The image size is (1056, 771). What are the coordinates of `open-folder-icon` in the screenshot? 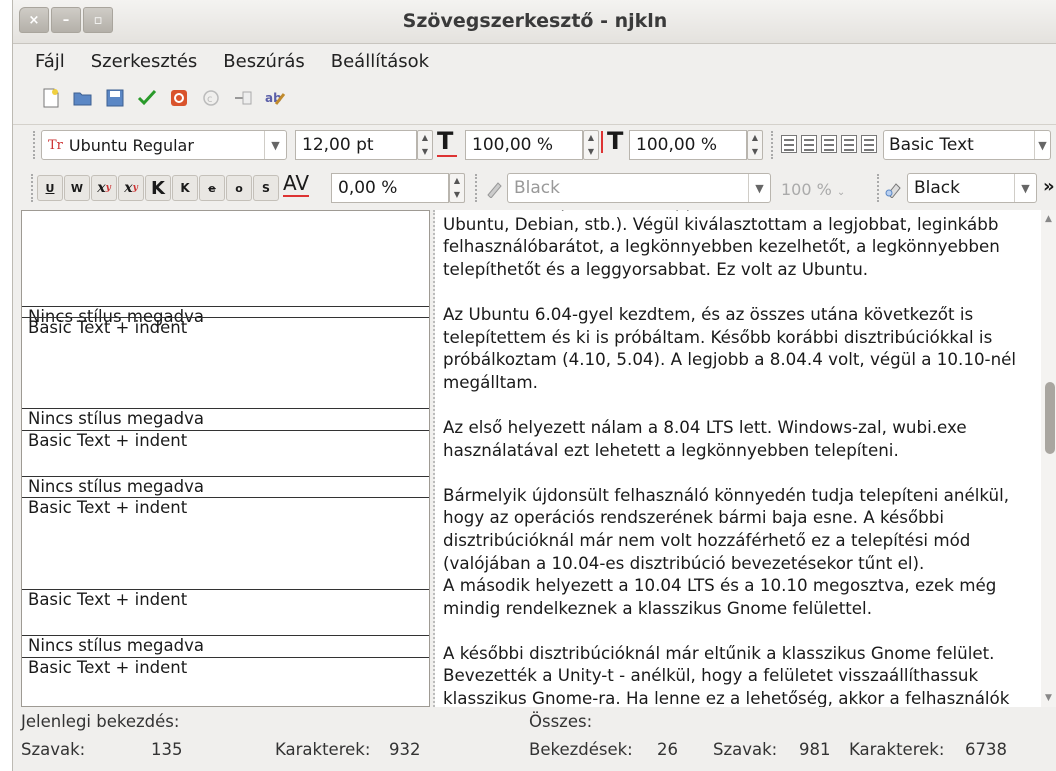 It's located at (83, 98).